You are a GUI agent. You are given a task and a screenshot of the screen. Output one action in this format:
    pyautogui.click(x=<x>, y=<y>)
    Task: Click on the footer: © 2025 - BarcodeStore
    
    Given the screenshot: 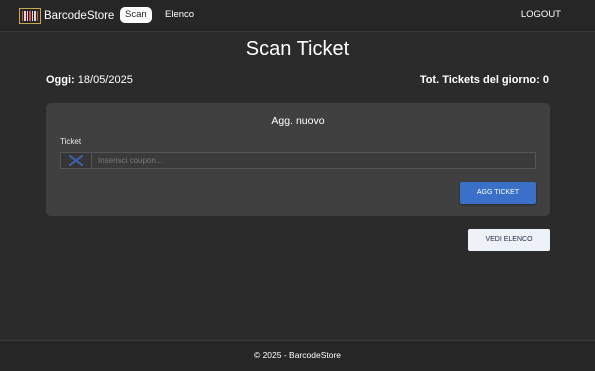 What is the action you would take?
    pyautogui.click(x=297, y=355)
    